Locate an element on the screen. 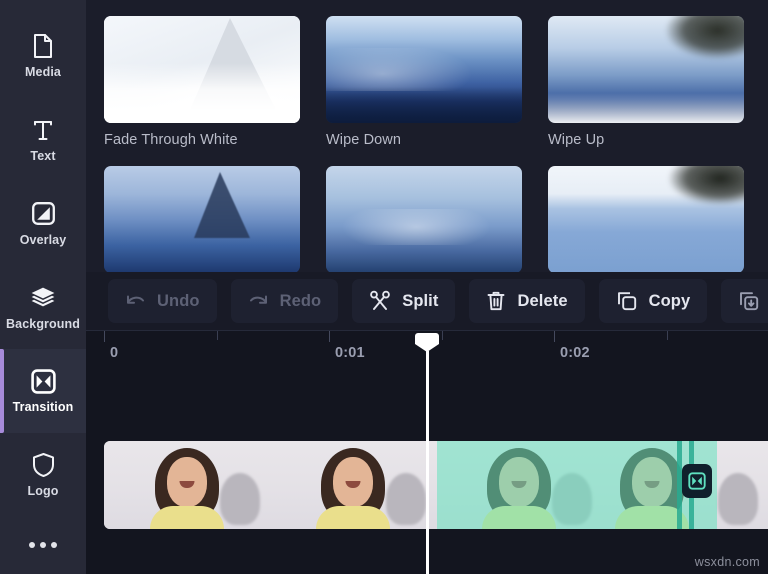  transition-tile: Wipe Down is located at coordinates (424, 82).